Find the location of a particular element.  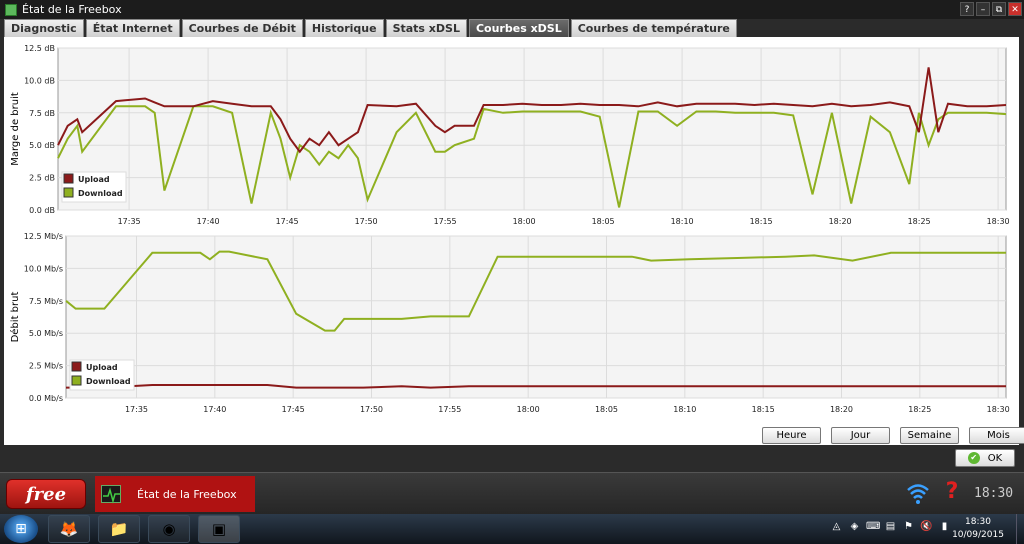

tab-diagnostic: Diagnostic is located at coordinates (44, 28).